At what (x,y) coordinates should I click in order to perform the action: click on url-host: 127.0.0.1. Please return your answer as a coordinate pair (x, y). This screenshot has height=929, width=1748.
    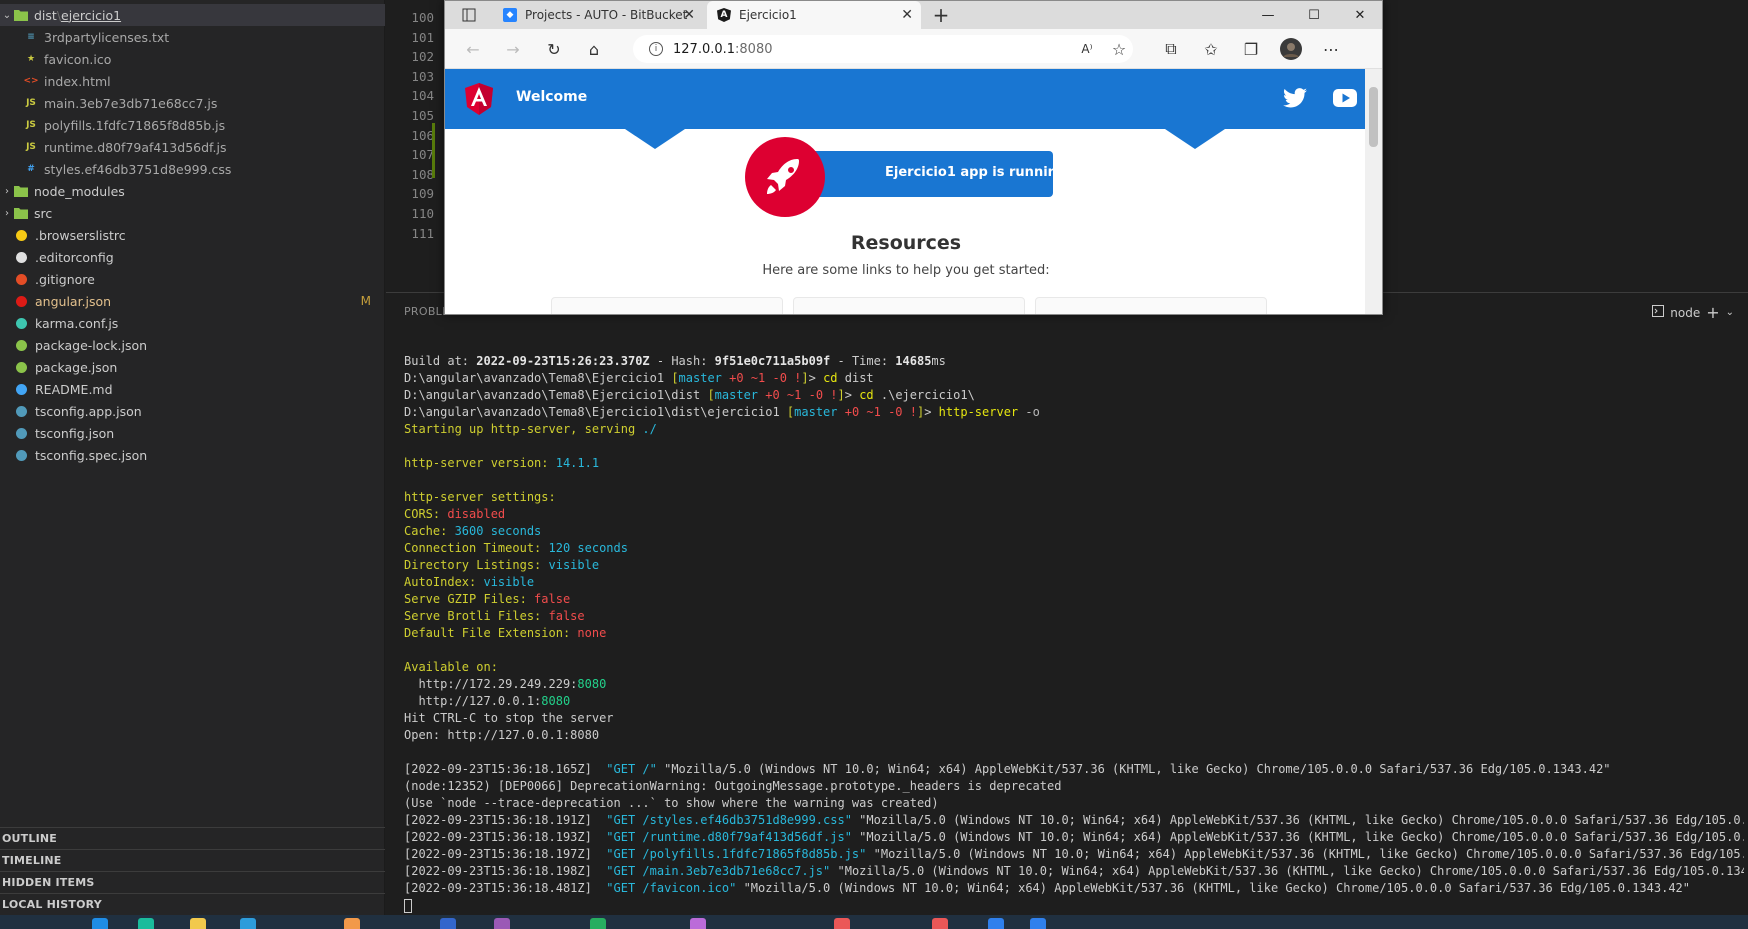
    Looking at the image, I should click on (704, 49).